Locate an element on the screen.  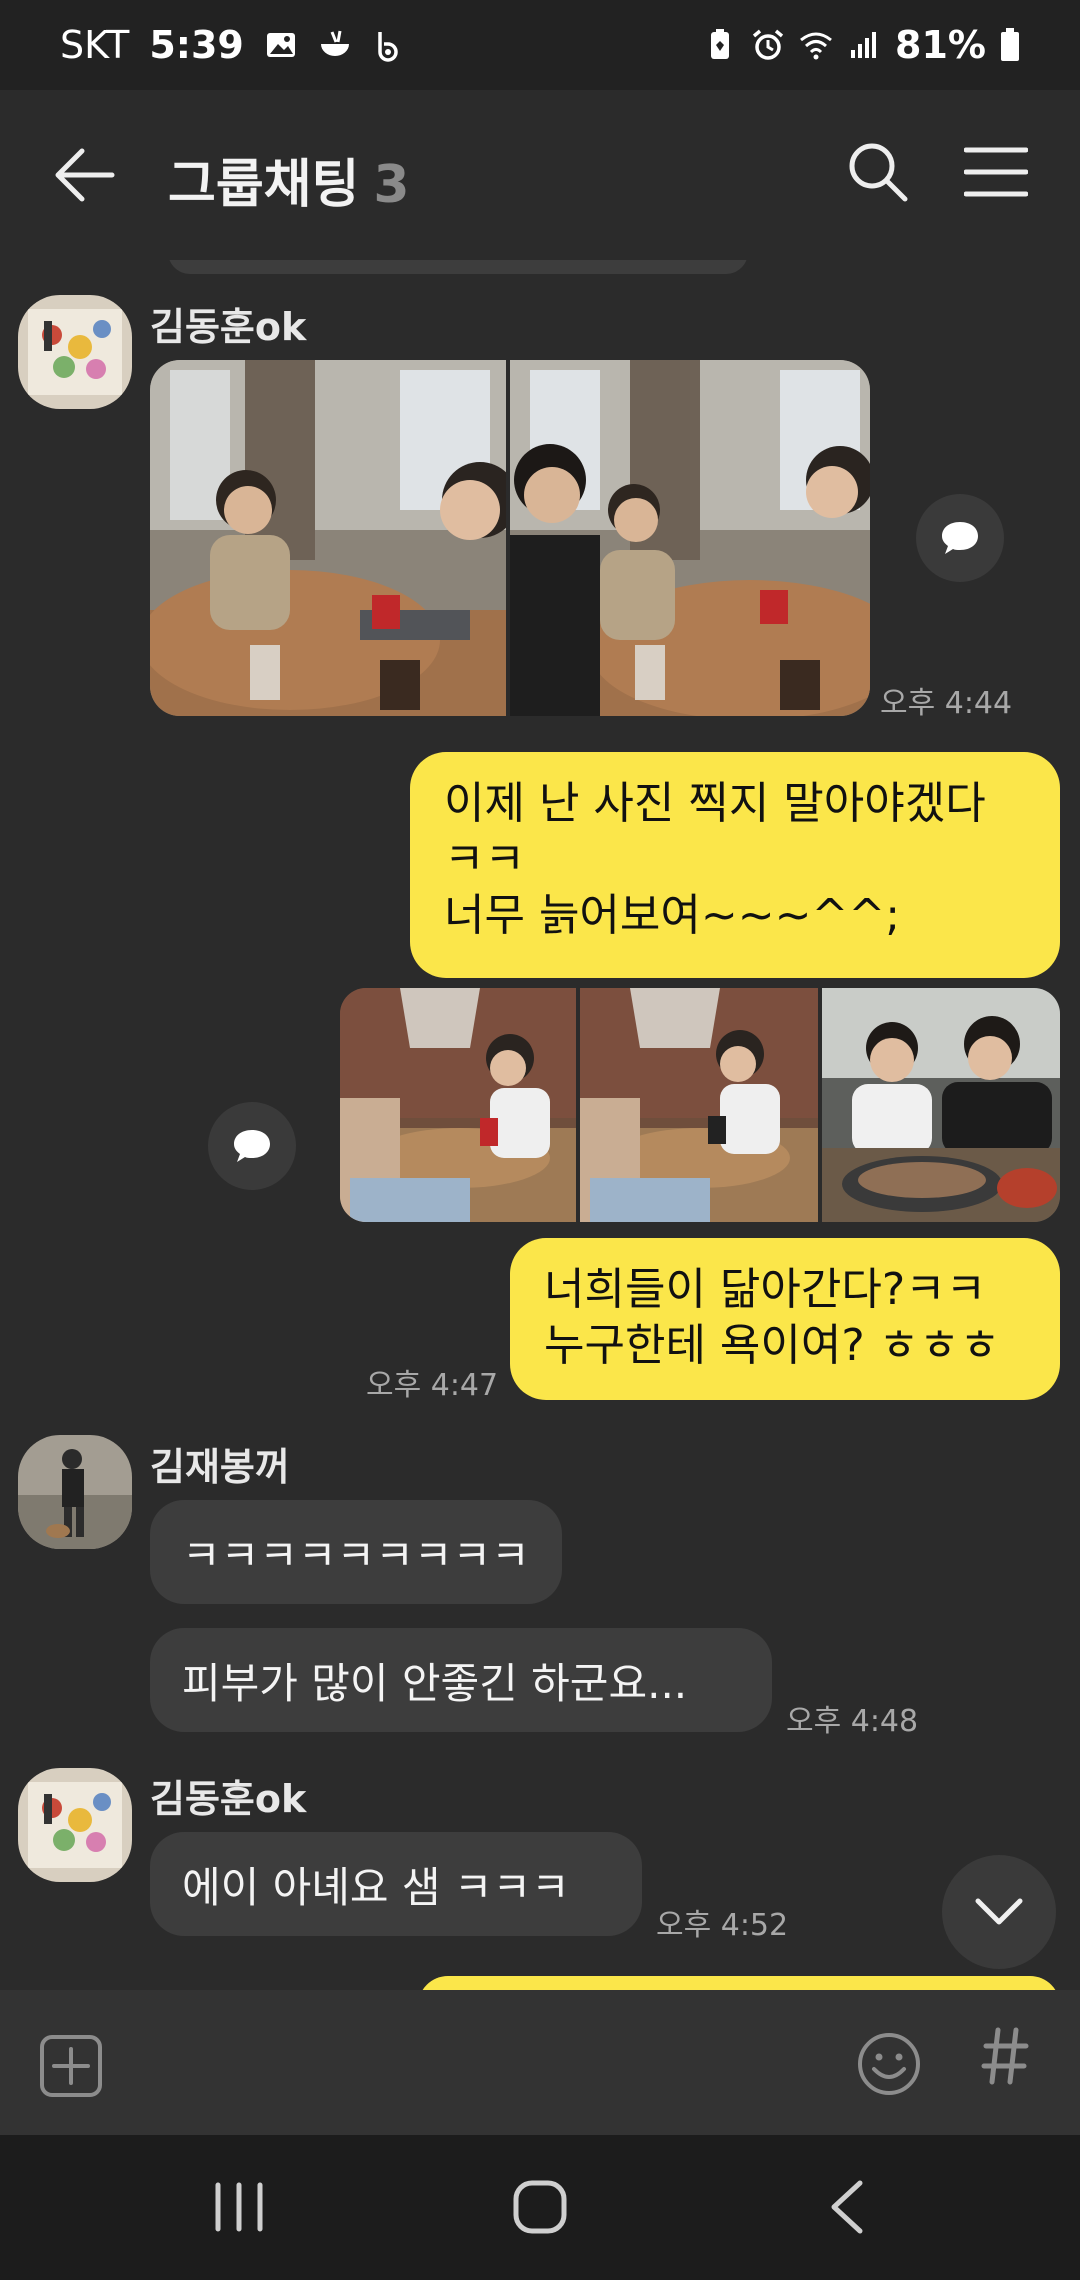
message-line: 이제 난 사진 찍지 말아야겠다 is located at coordinates (715, 803).